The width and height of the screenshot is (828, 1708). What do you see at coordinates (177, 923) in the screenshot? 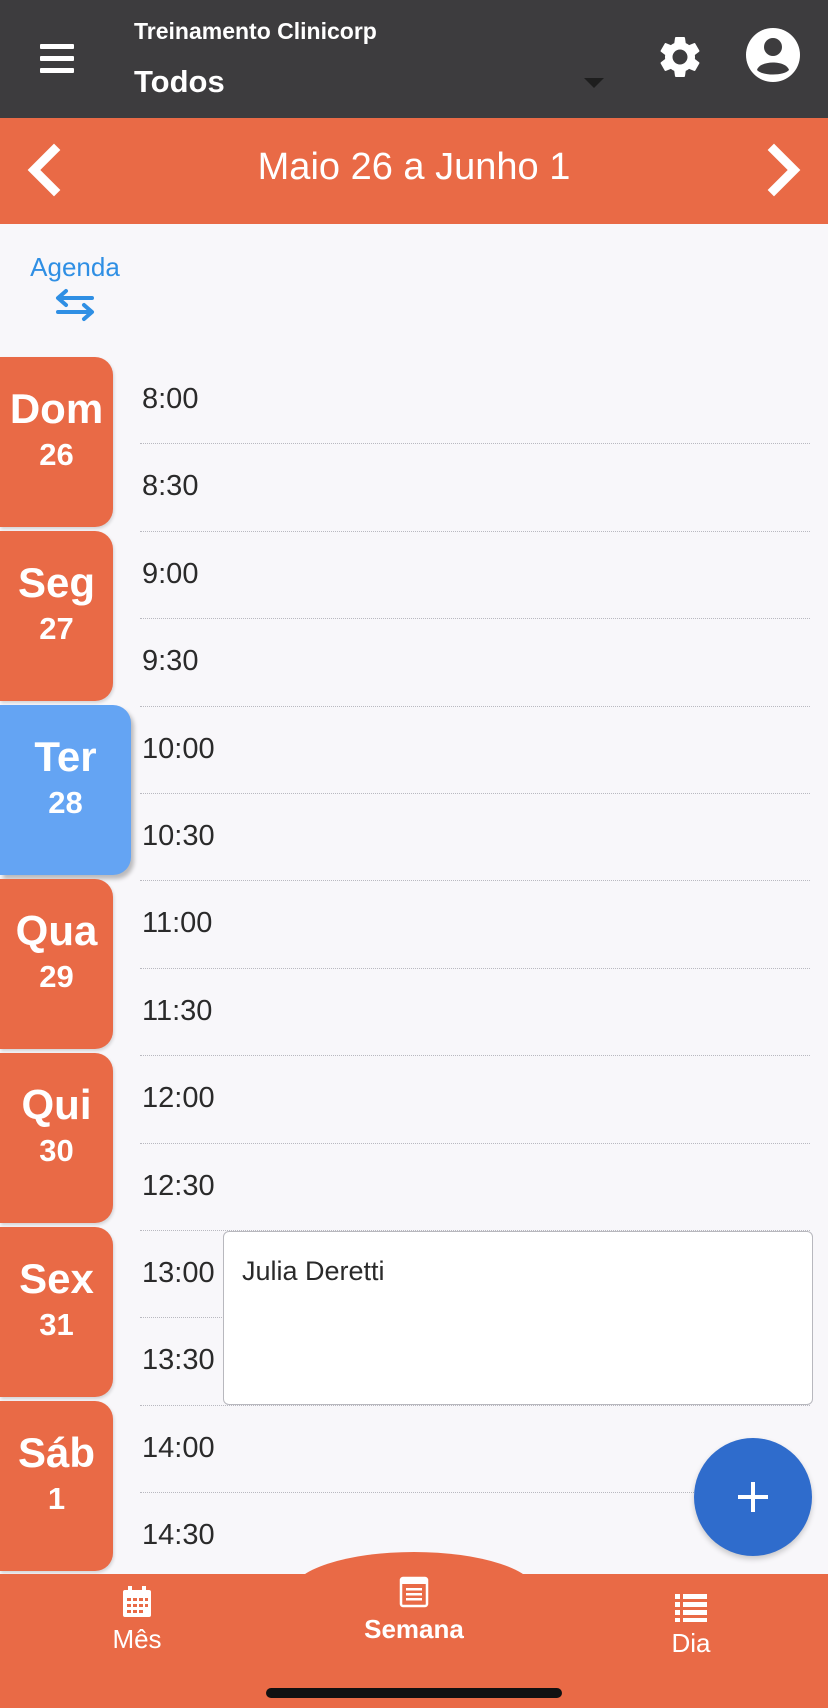
I see `time-label: 11:00` at bounding box center [177, 923].